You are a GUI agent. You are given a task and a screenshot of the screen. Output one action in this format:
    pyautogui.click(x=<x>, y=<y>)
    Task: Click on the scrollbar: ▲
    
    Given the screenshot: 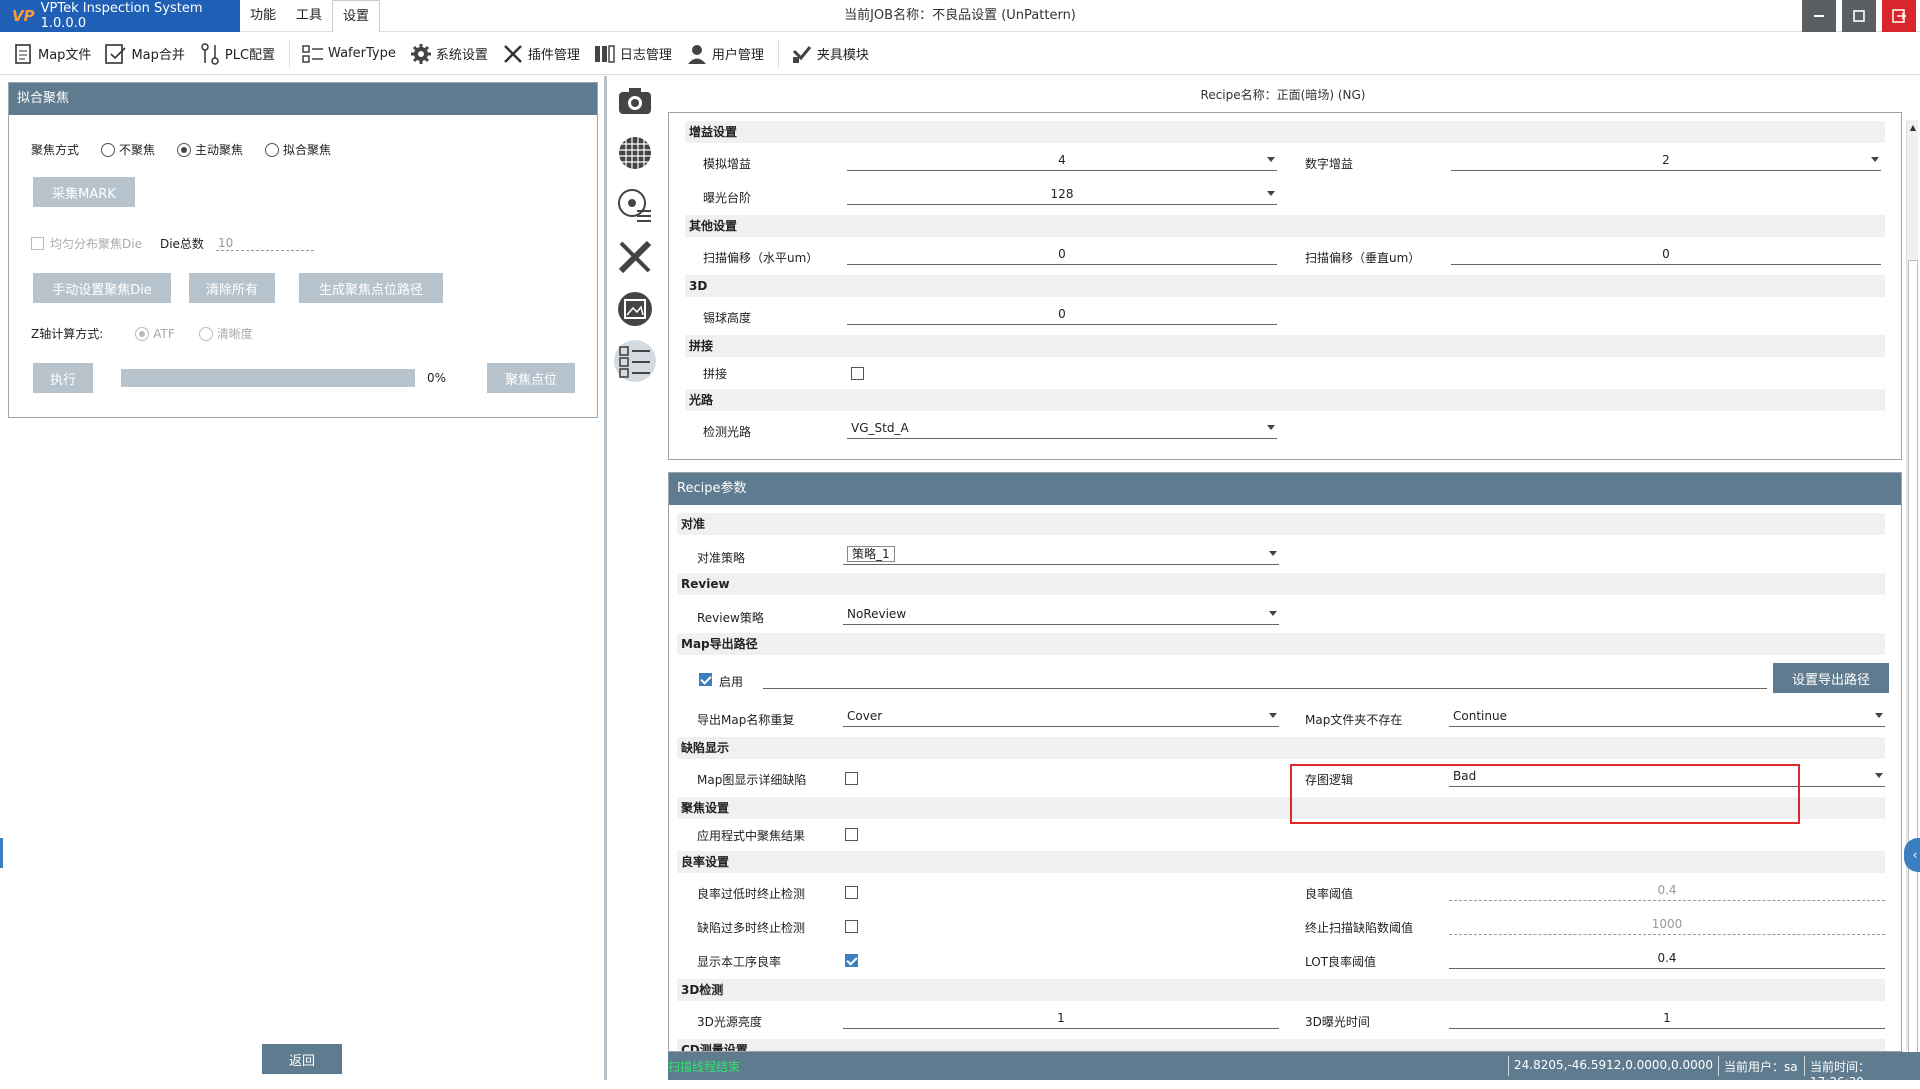 What is the action you would take?
    pyautogui.click(x=1912, y=600)
    